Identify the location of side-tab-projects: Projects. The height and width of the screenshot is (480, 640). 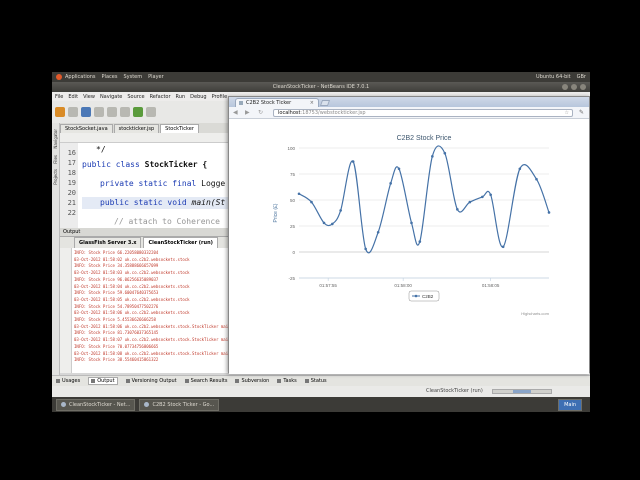
(55, 177).